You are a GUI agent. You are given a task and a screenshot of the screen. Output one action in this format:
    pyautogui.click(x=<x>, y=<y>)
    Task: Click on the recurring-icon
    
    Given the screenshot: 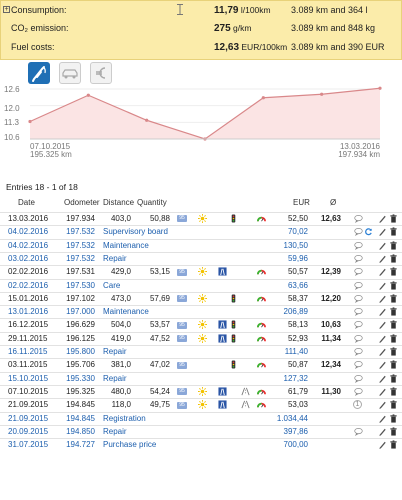 What is the action you would take?
    pyautogui.click(x=368, y=231)
    